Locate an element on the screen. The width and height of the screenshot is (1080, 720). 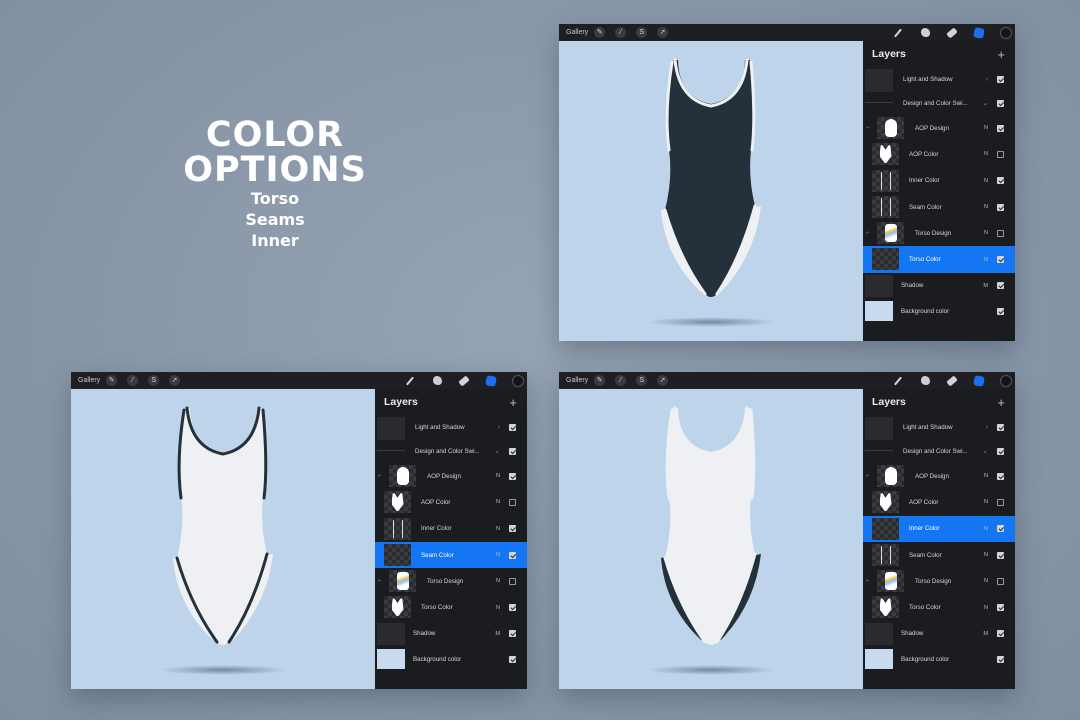
drawing-canvas is located at coordinates (711, 539).